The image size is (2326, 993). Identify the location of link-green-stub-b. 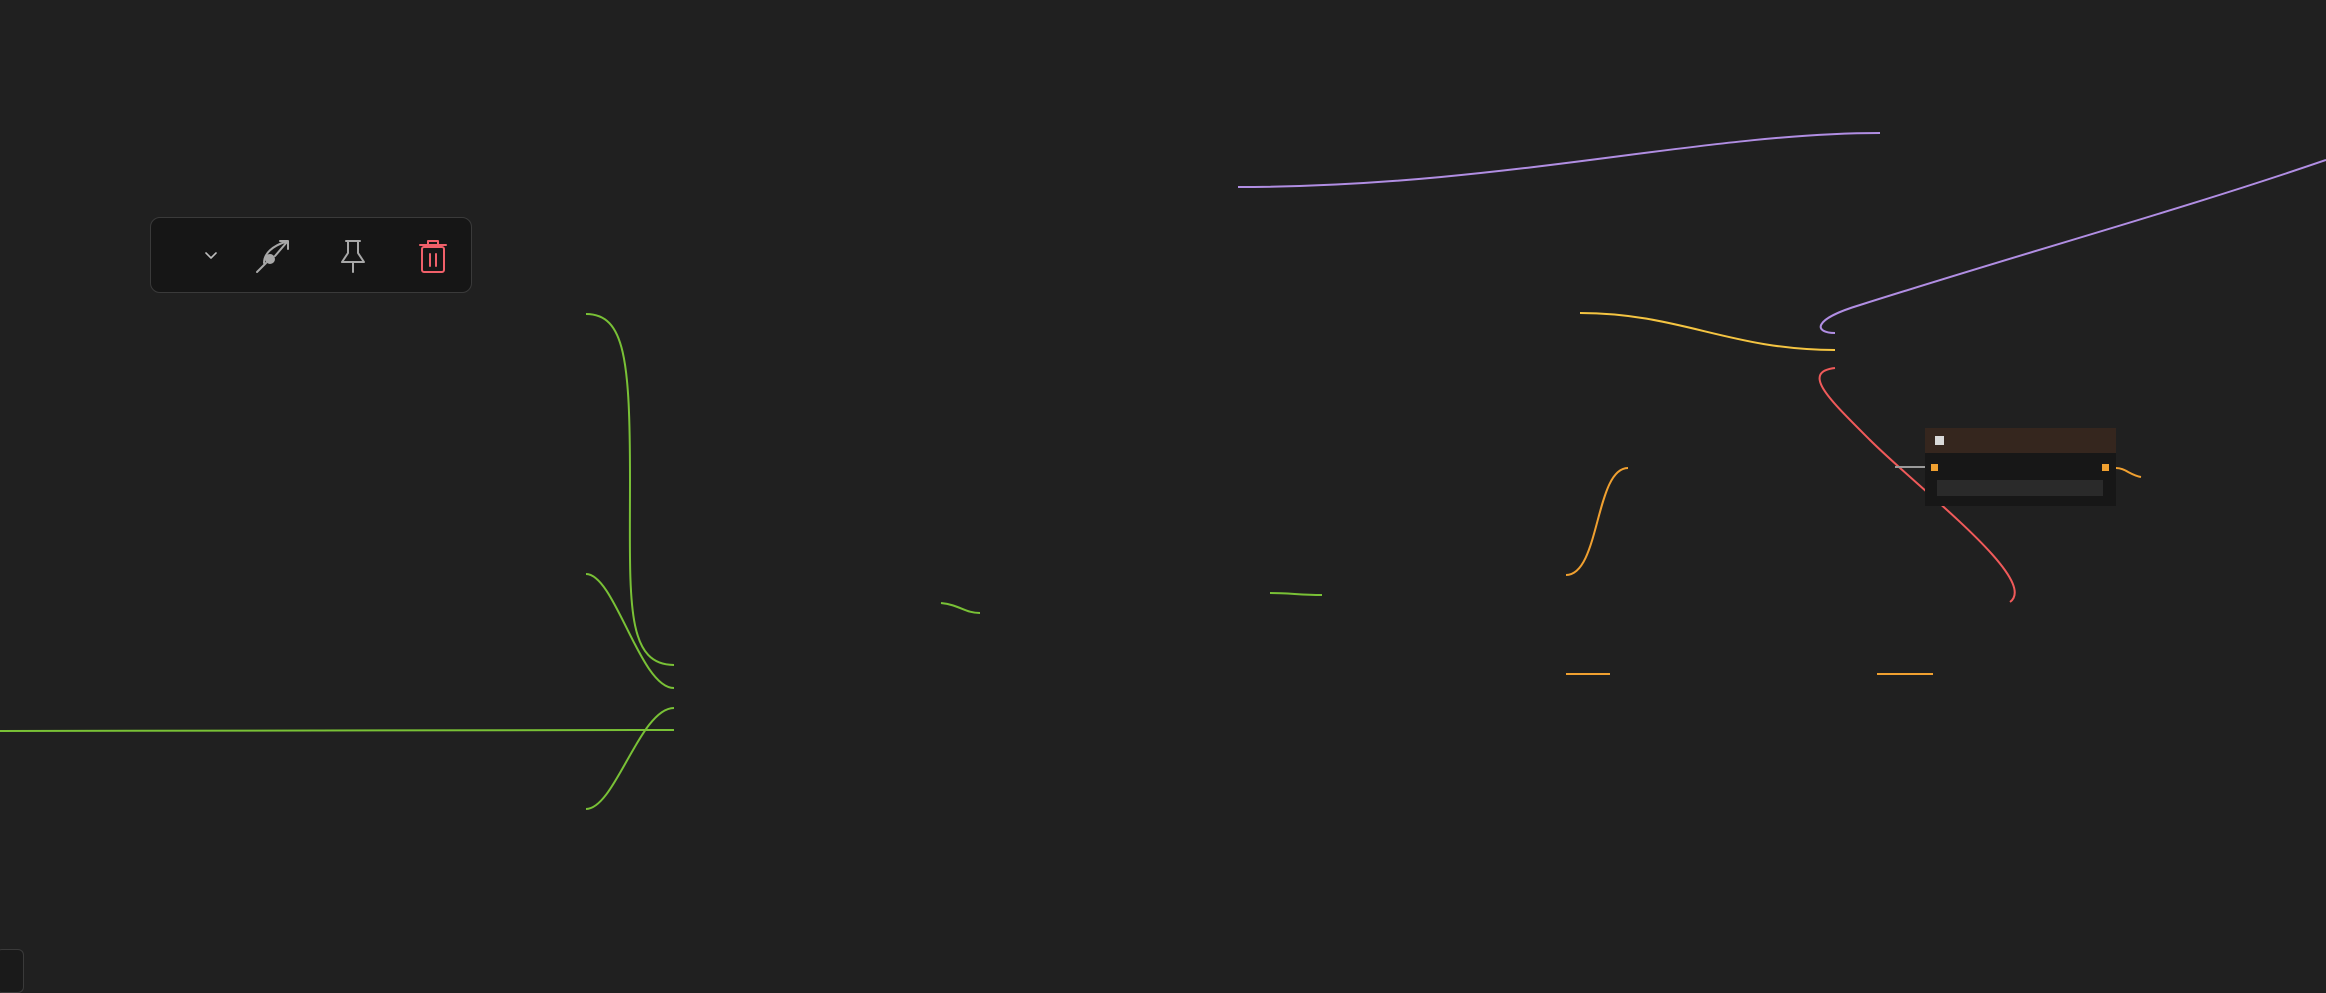
(1296, 594).